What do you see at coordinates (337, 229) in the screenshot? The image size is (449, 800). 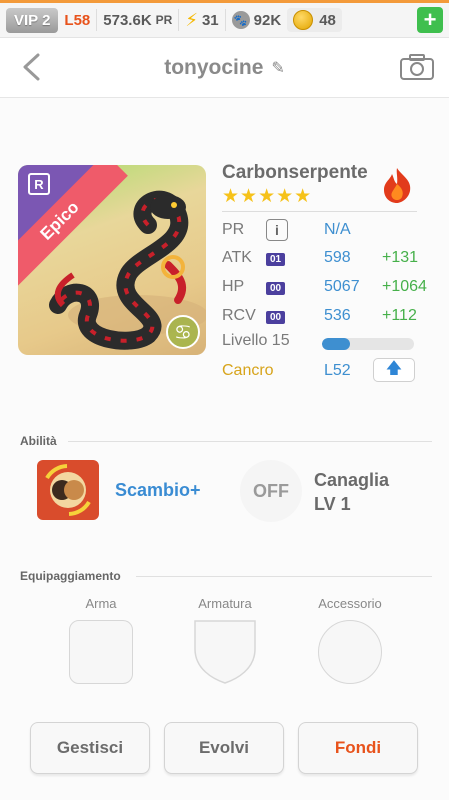 I see `stat-value: N/A` at bounding box center [337, 229].